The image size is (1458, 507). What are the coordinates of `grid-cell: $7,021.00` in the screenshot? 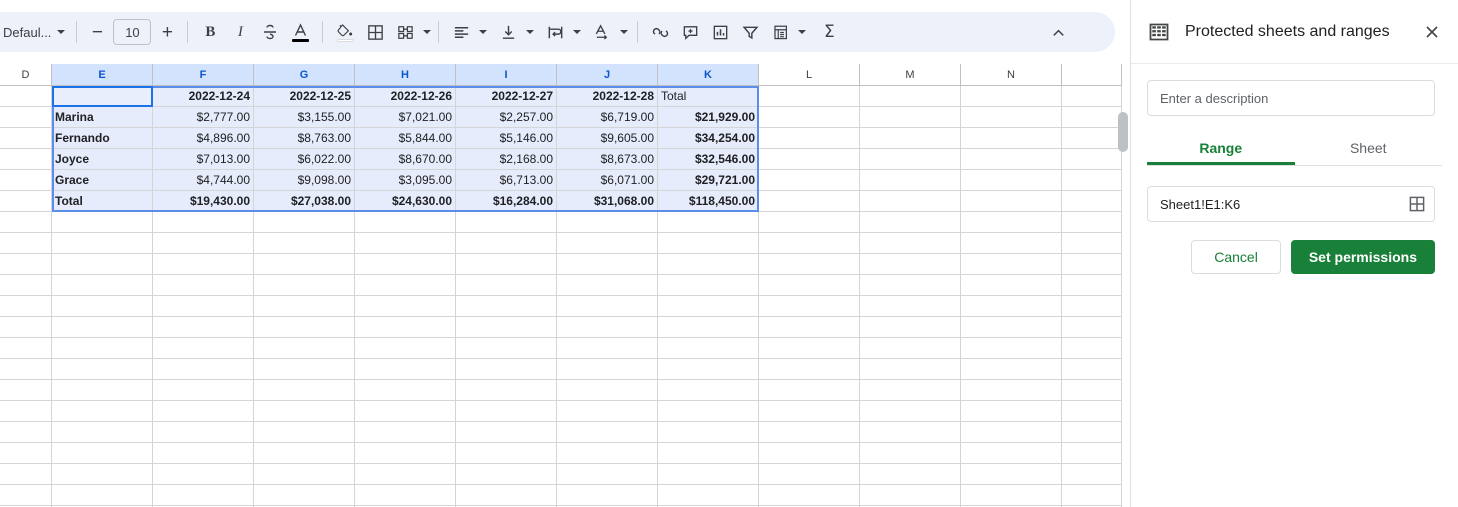 It's located at (405, 117).